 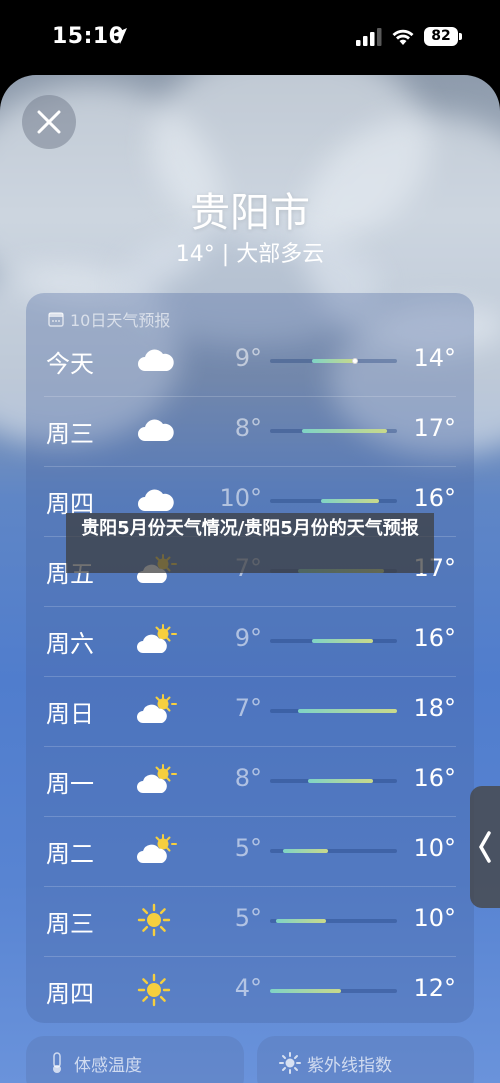 I want to click on thermometer-icon, so click(x=57, y=1062).